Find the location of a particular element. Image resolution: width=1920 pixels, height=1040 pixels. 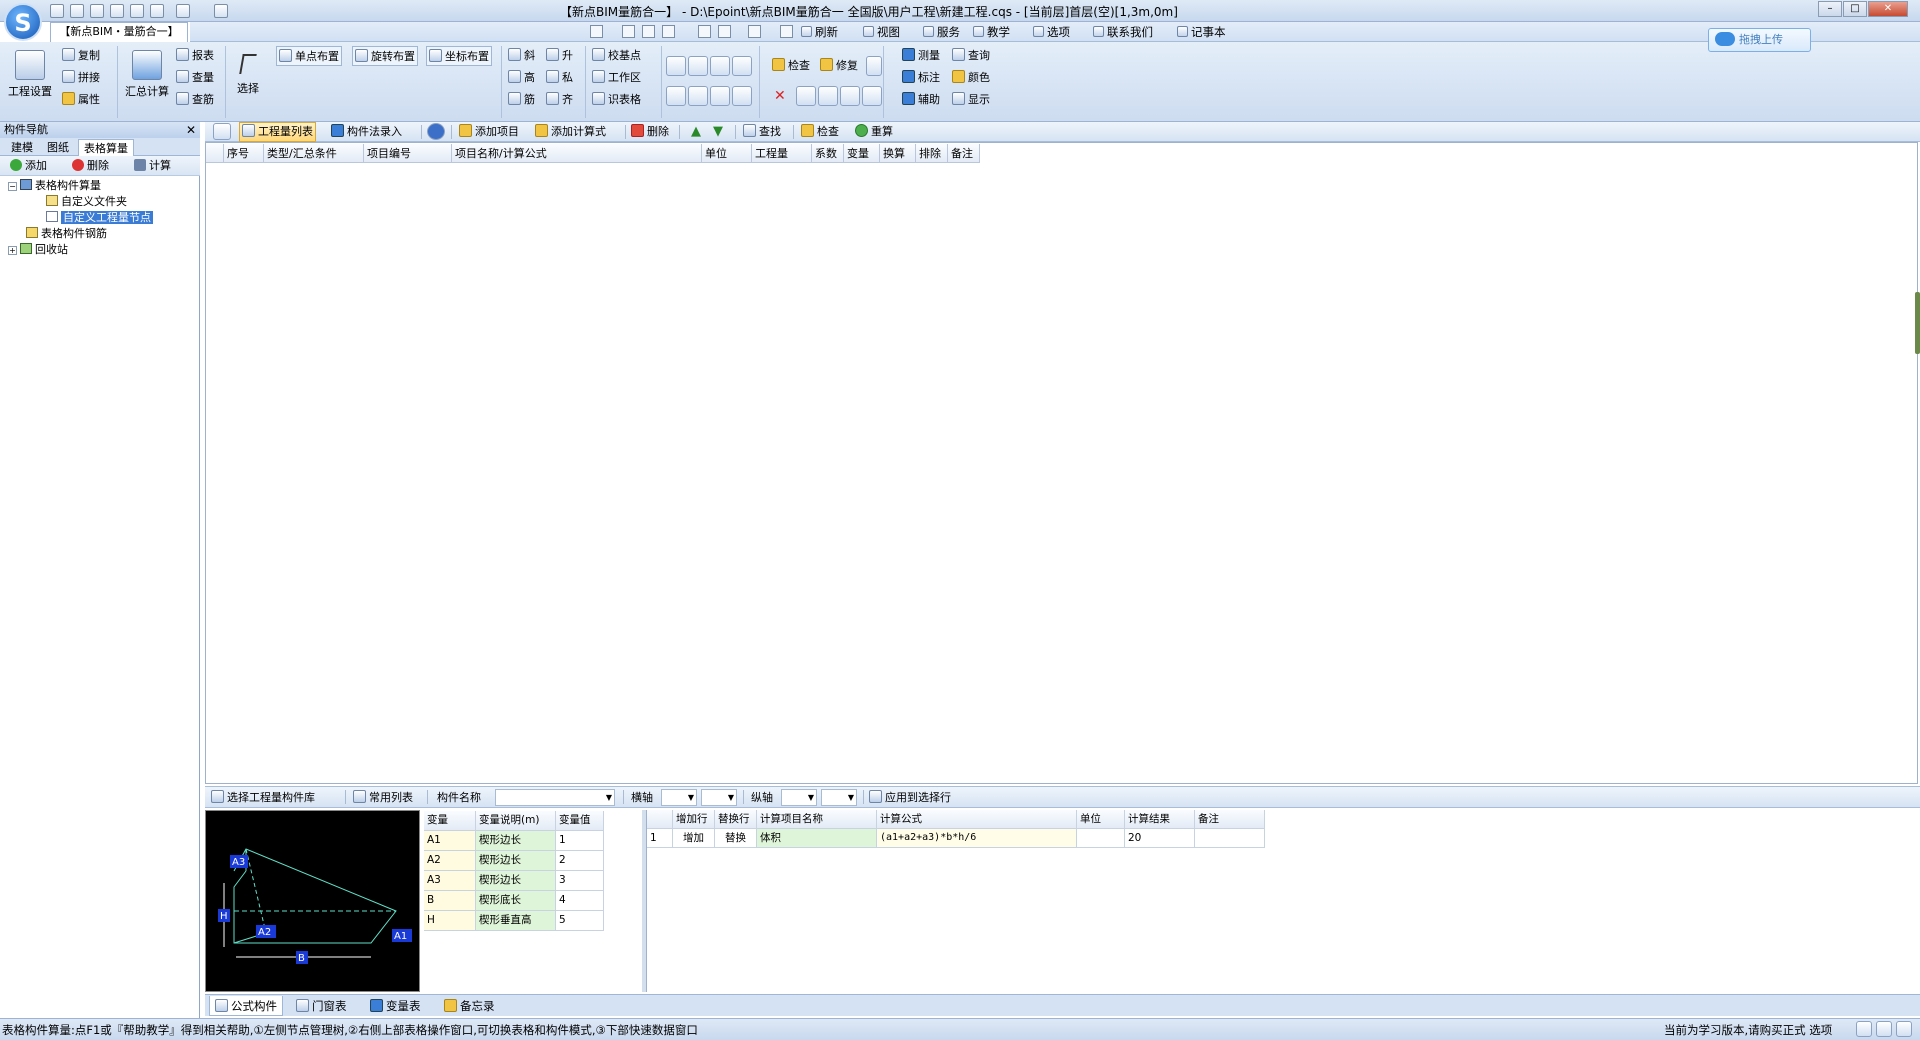

nav-close-icon: ✕ is located at coordinates (191, 130).